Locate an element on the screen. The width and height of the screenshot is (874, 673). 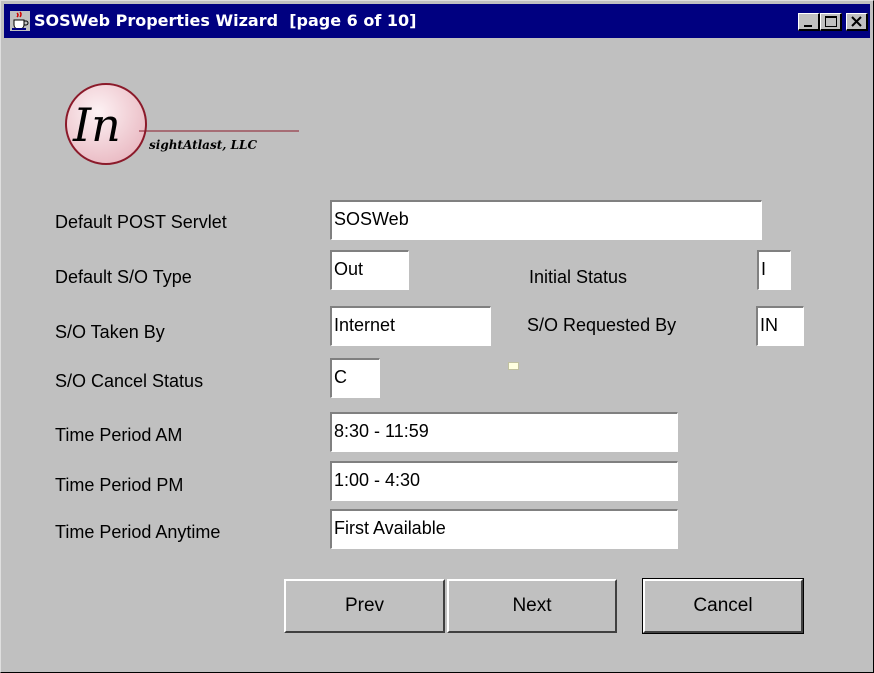
maximize-icon is located at coordinates (831, 21).